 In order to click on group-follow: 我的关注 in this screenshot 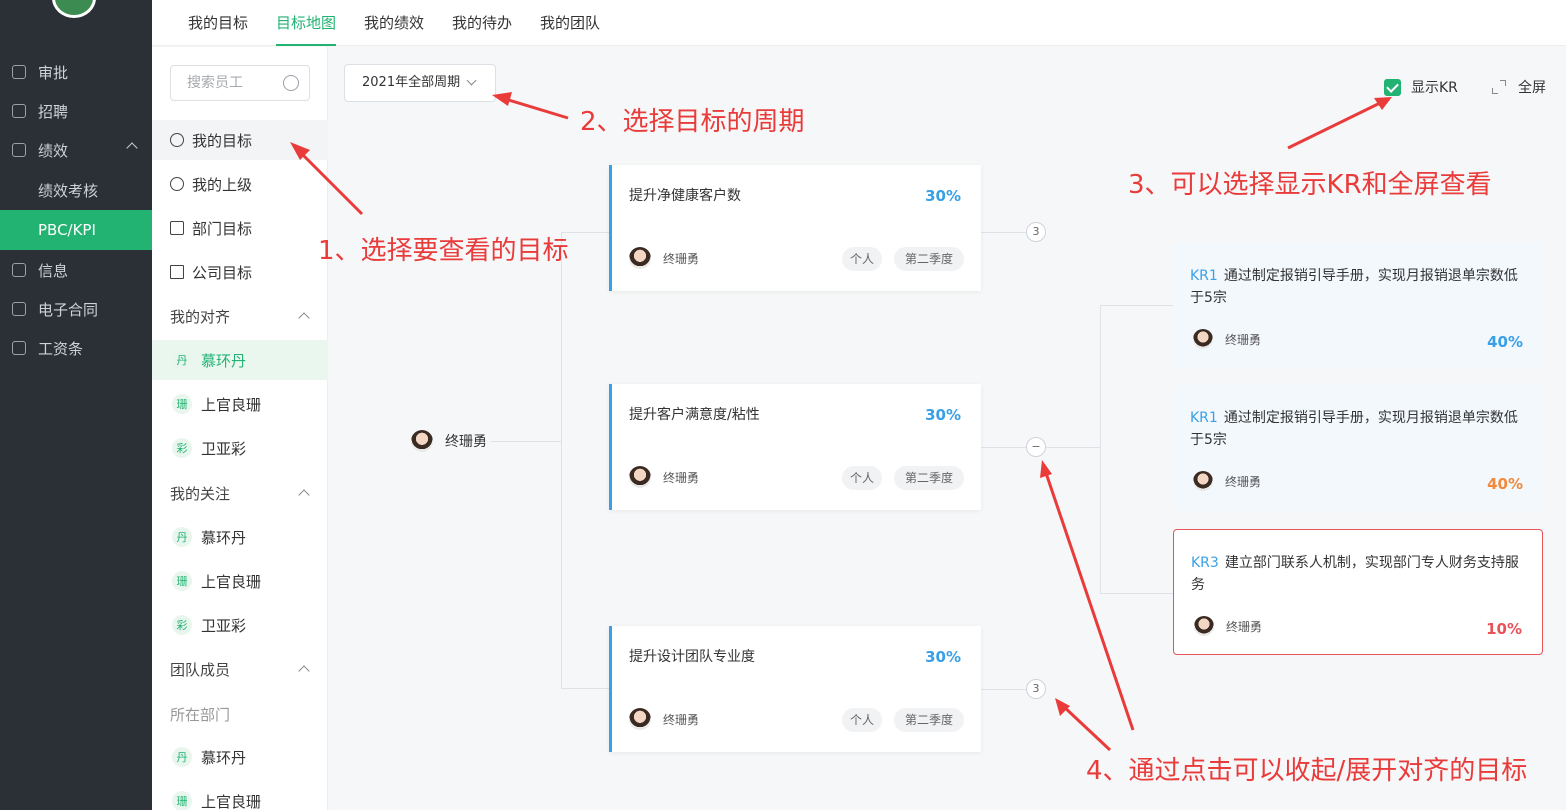, I will do `click(240, 493)`.